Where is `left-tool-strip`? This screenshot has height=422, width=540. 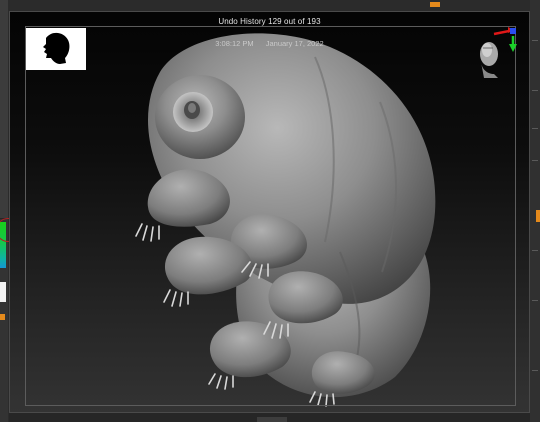 left-tool-strip is located at coordinates (4, 211).